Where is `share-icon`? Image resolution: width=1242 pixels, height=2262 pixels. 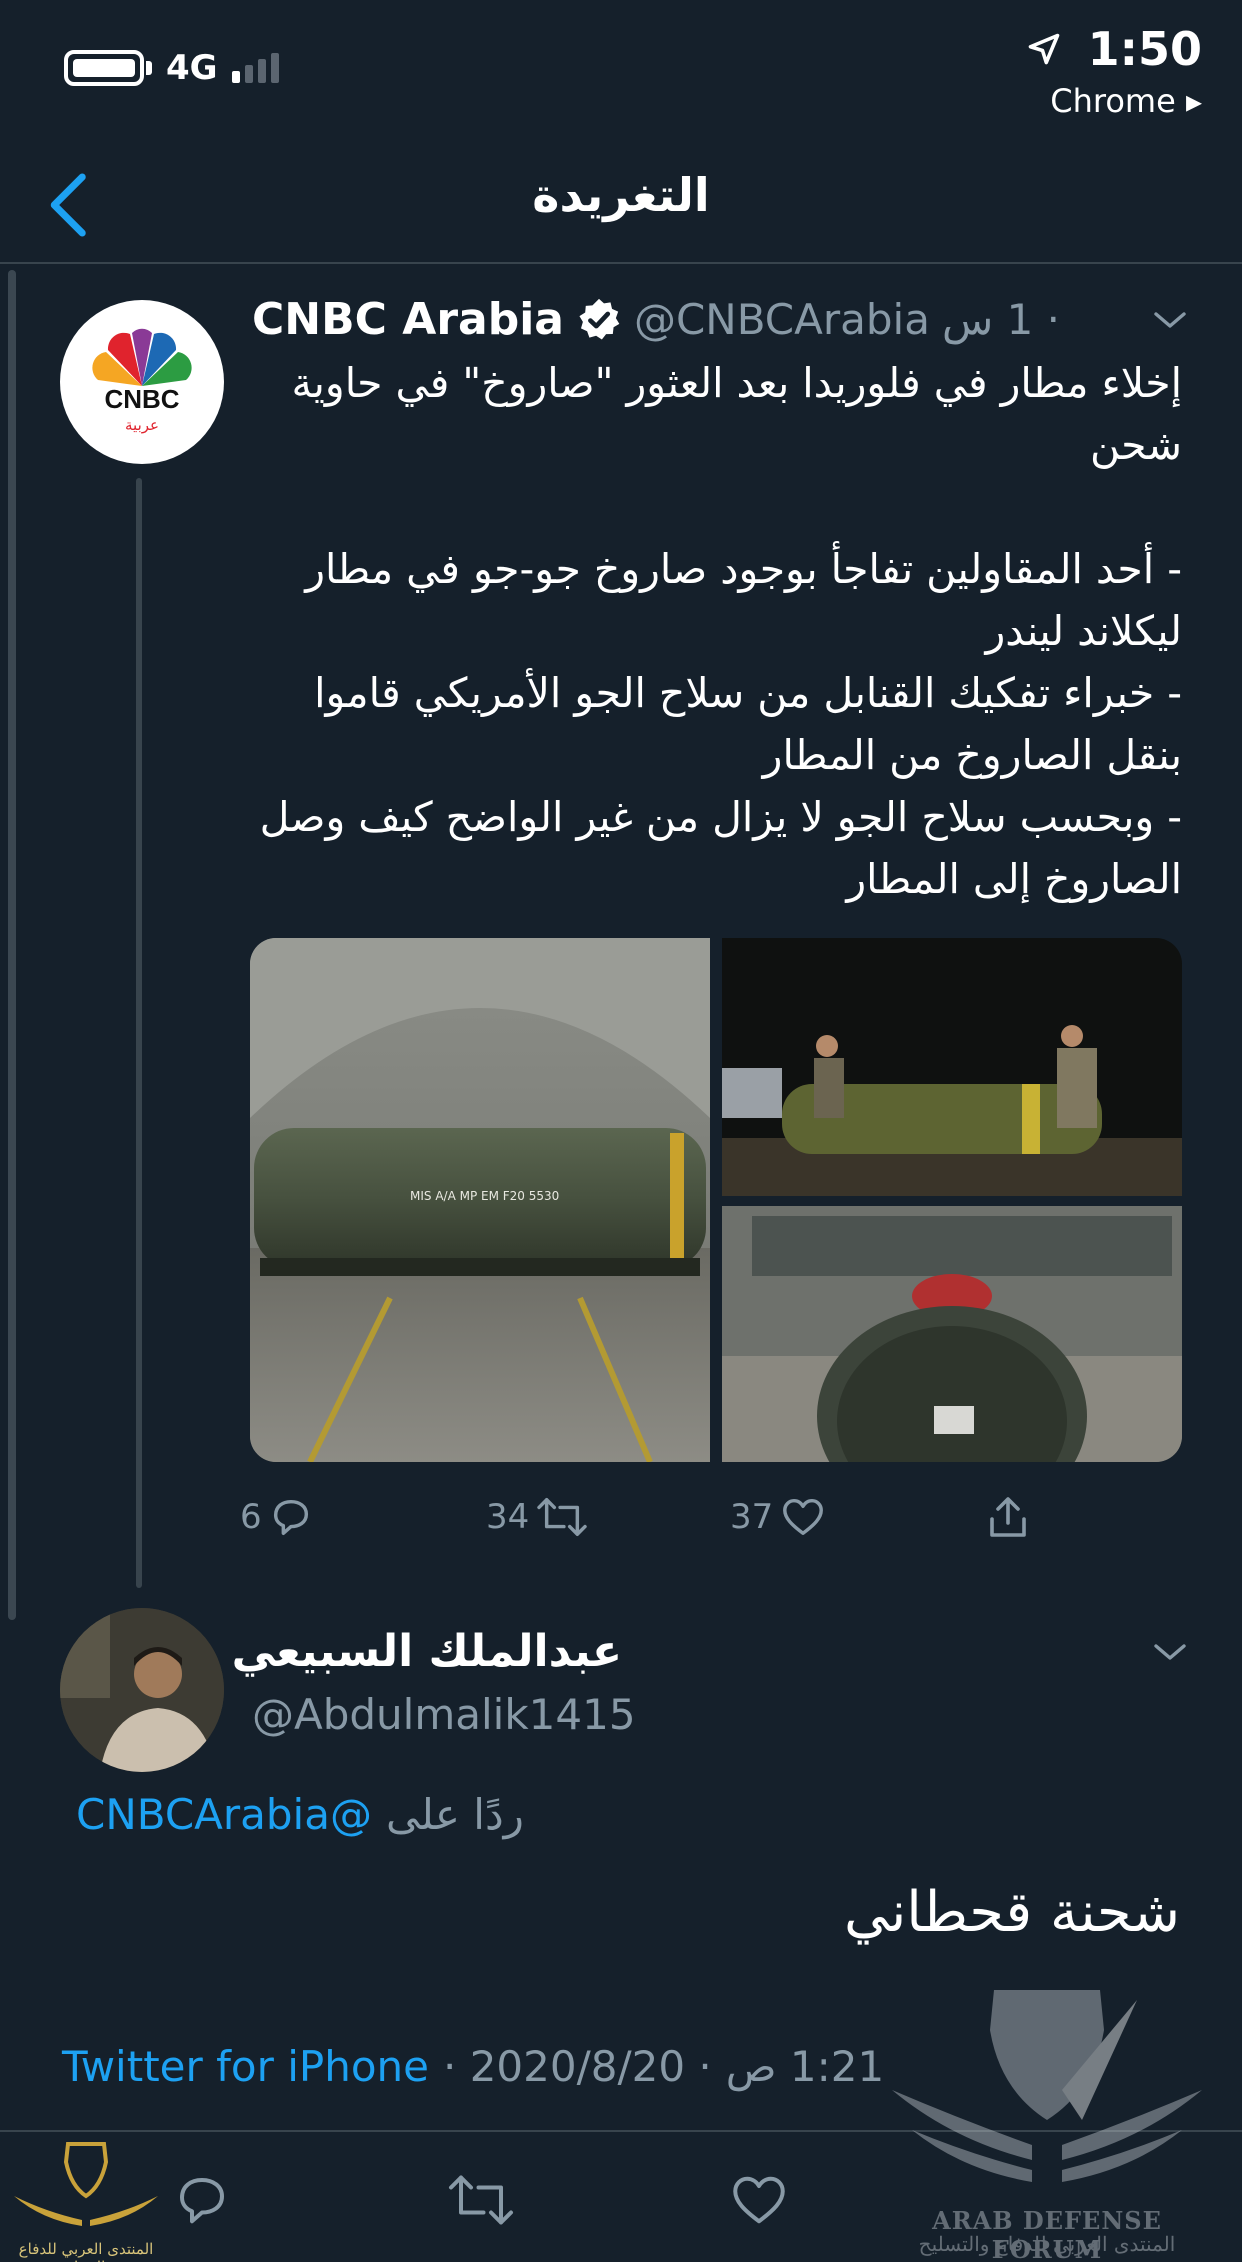 share-icon is located at coordinates (1008, 1517).